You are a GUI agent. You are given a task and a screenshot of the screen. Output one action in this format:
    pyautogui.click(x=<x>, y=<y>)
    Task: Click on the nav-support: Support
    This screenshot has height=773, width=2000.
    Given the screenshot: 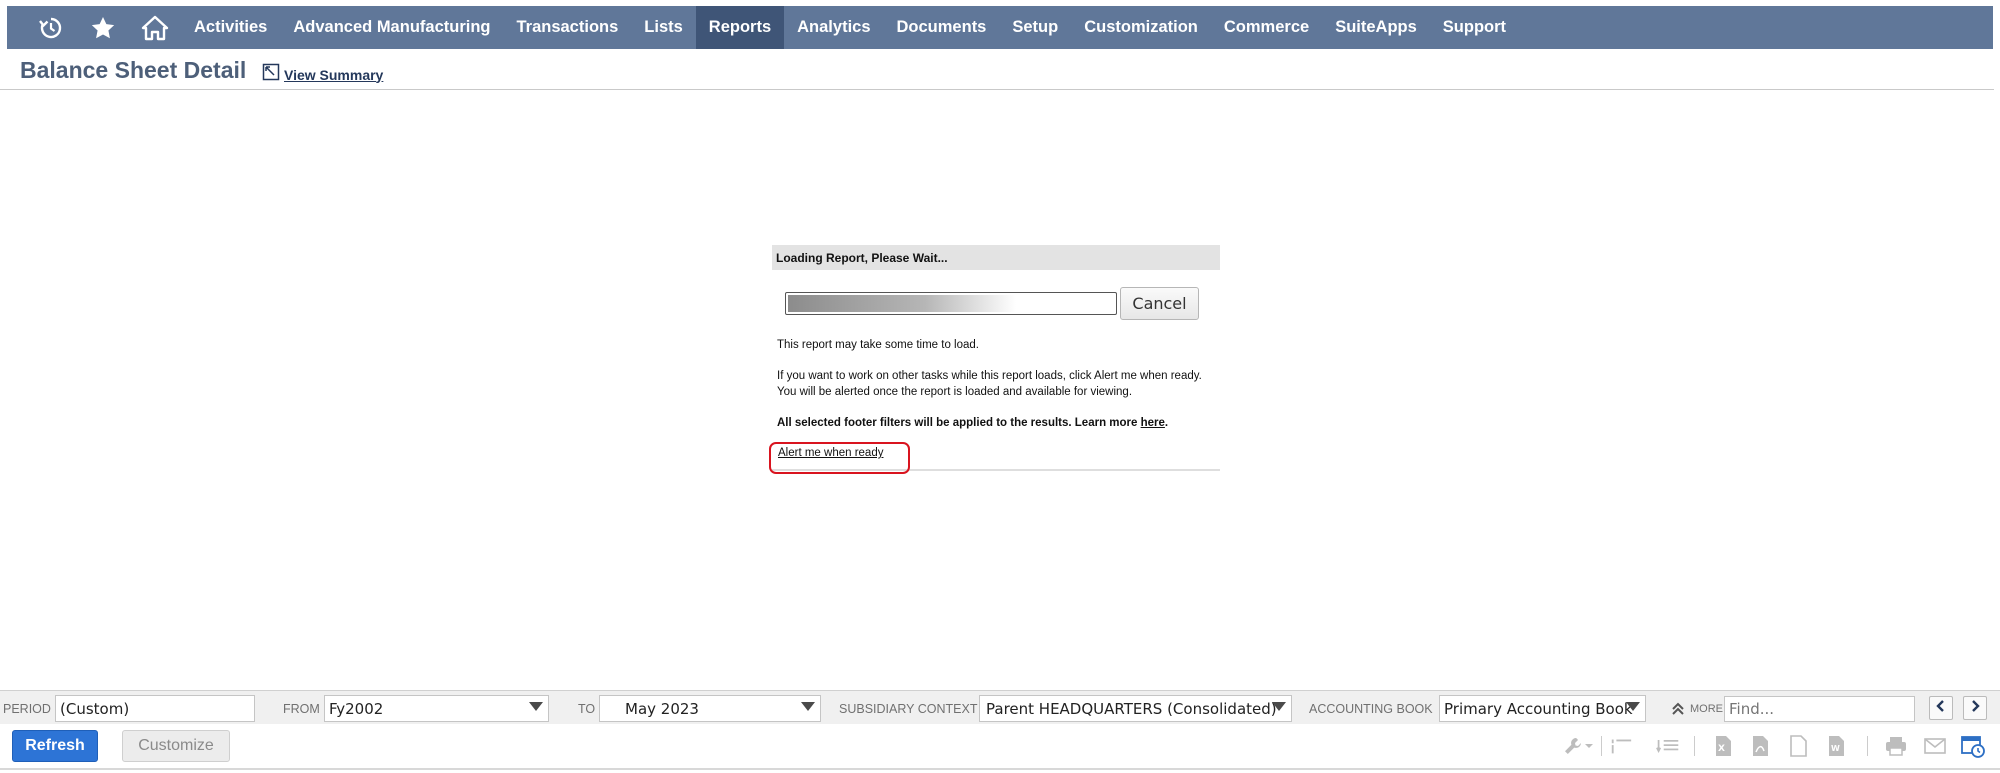 What is the action you would take?
    pyautogui.click(x=1474, y=27)
    